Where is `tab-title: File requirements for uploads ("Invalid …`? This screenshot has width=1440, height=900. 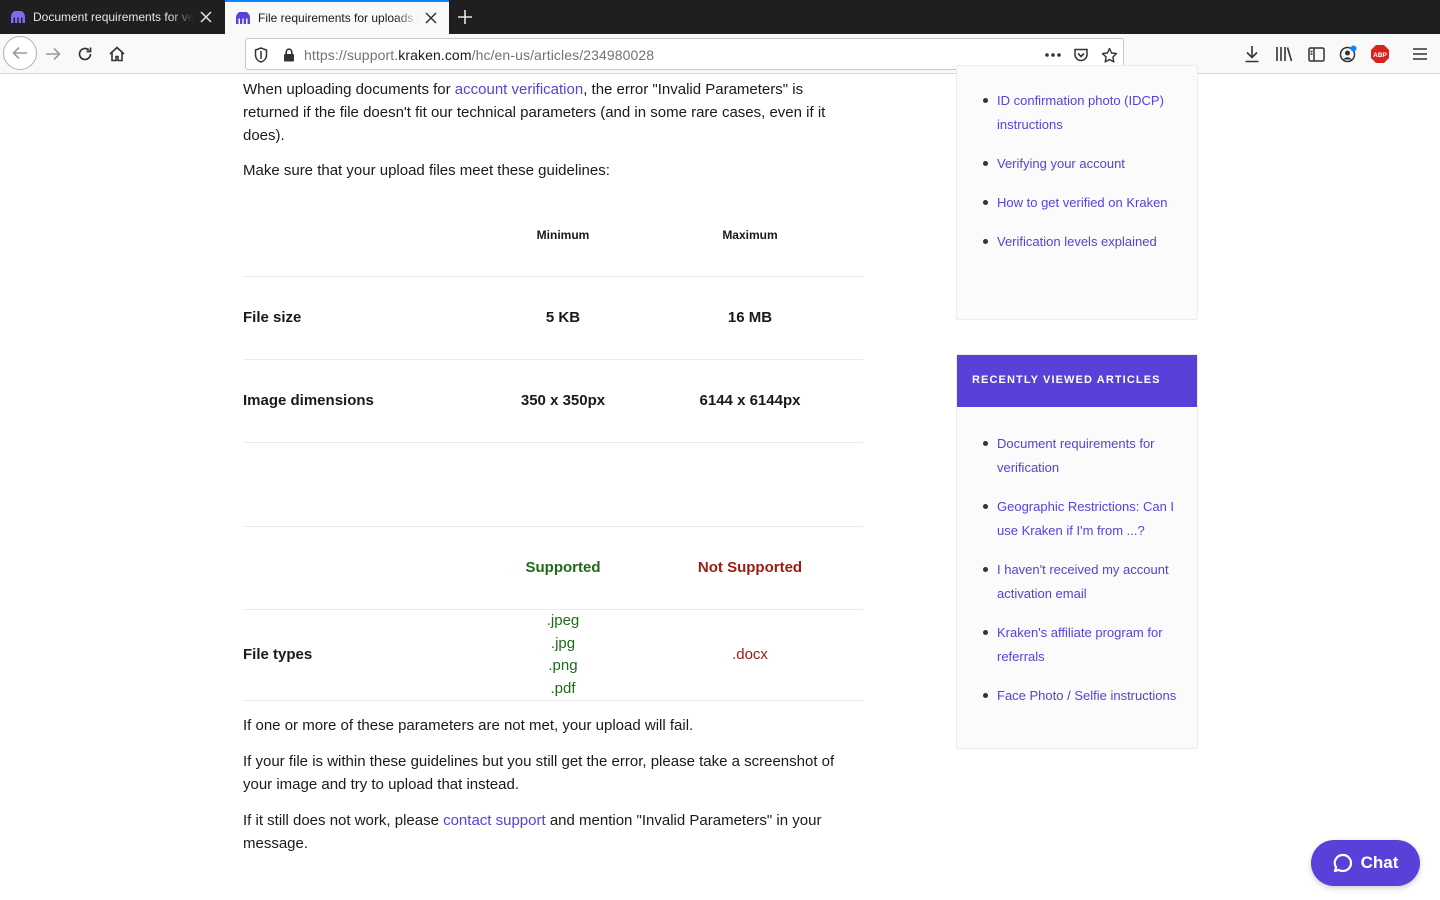
tab-title: File requirements for uploads ("Invalid … is located at coordinates (338, 18).